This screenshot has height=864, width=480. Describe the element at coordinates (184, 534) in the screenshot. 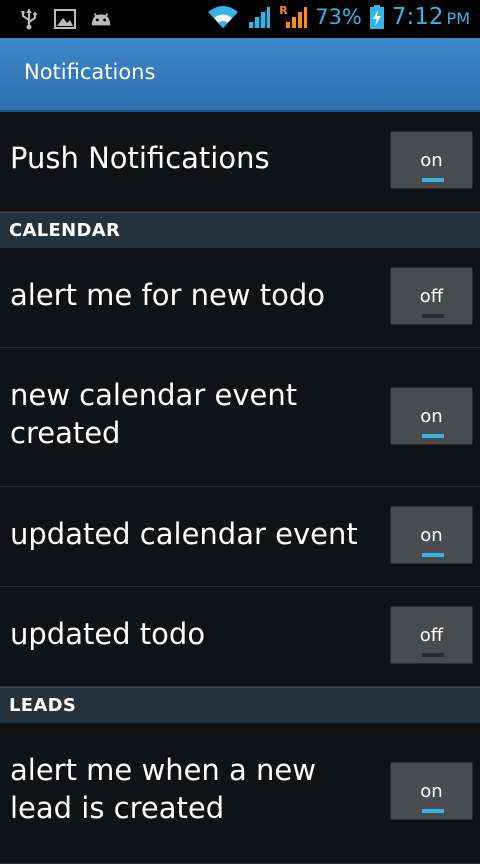

I see `updated-calendar-event-label: updated calendar event` at that location.